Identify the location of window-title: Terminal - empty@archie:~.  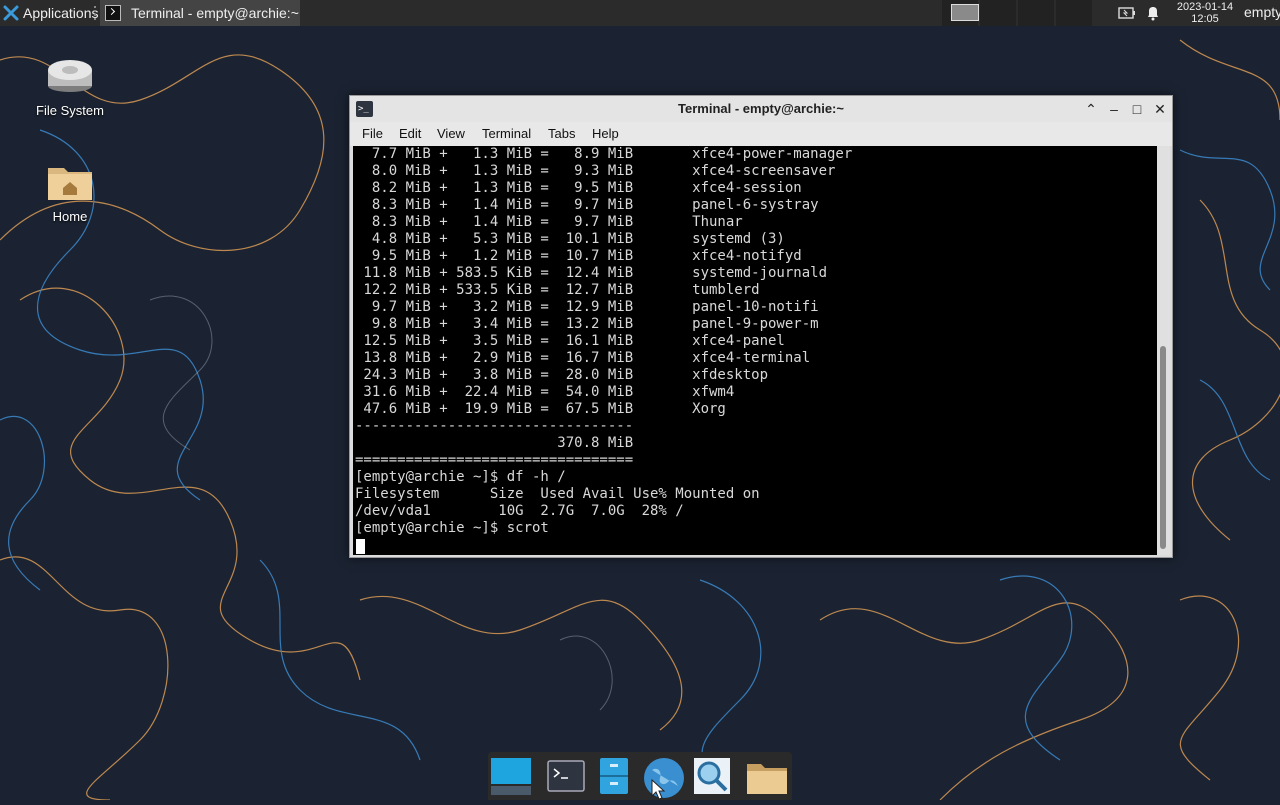
(761, 108).